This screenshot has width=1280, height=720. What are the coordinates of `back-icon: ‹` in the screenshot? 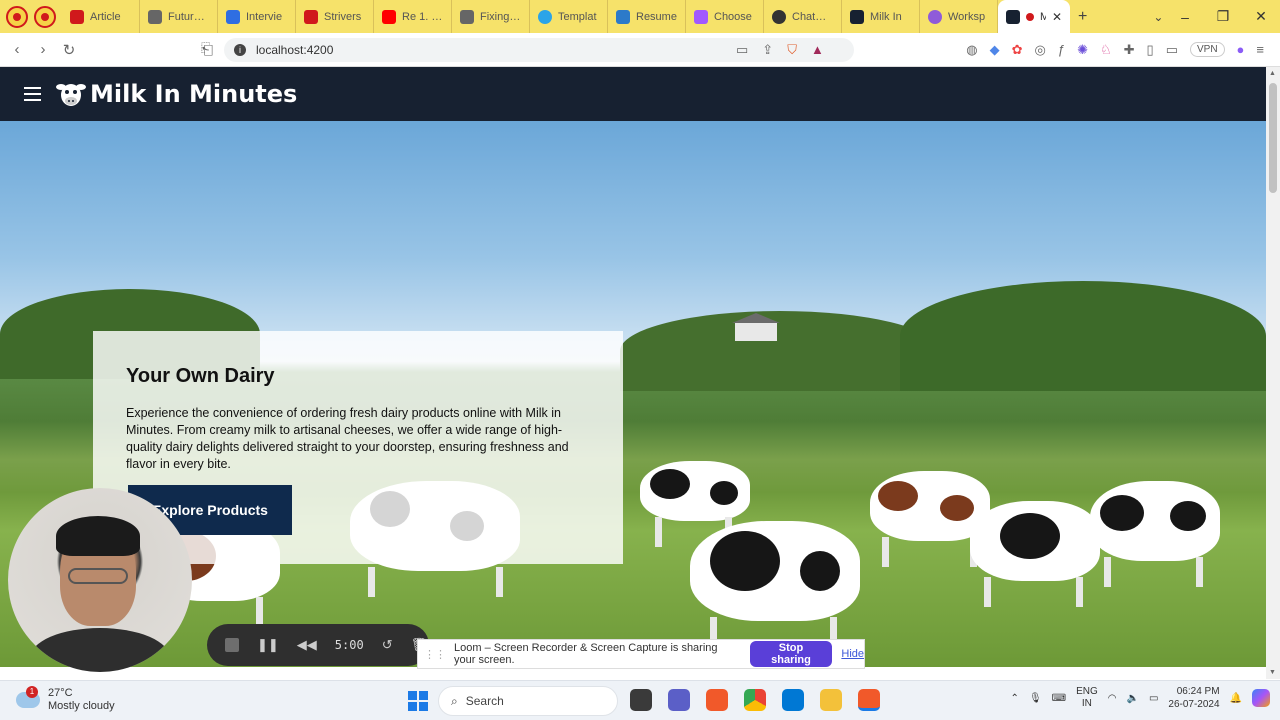 It's located at (17, 49).